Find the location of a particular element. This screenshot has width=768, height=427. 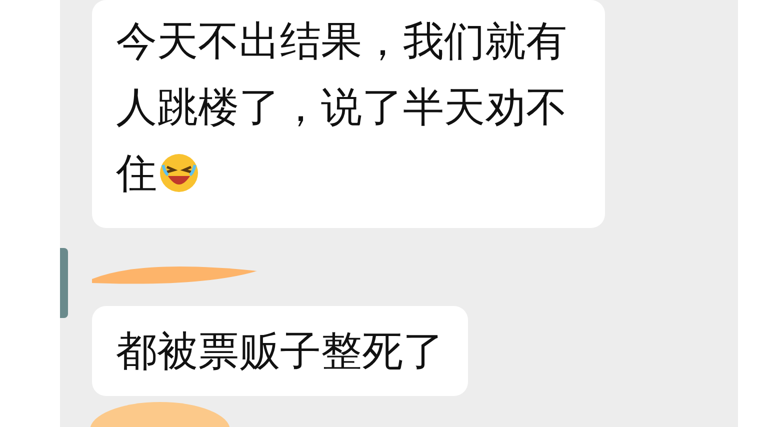

message-bubble: 都被票贩子整死了 is located at coordinates (280, 351).